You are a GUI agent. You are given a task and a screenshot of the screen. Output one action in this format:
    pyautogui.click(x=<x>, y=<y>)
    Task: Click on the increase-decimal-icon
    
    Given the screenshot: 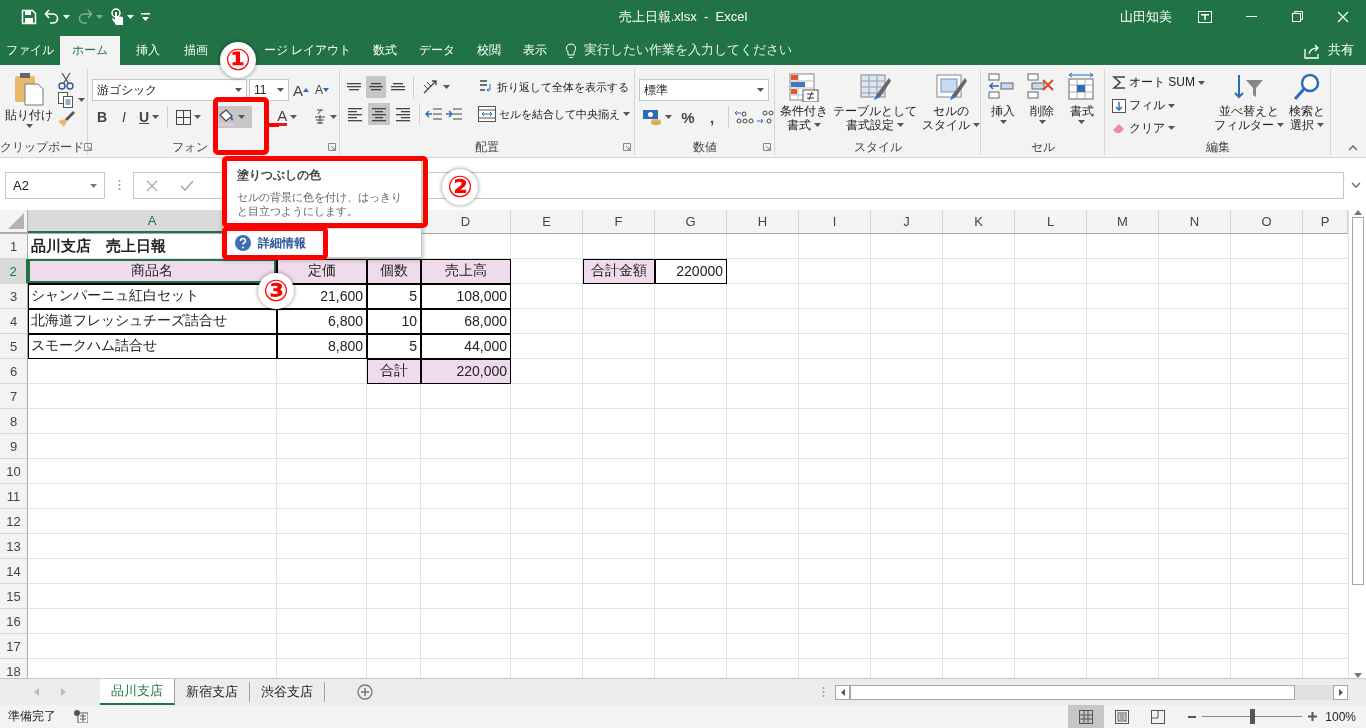 What is the action you would take?
    pyautogui.click(x=744, y=117)
    